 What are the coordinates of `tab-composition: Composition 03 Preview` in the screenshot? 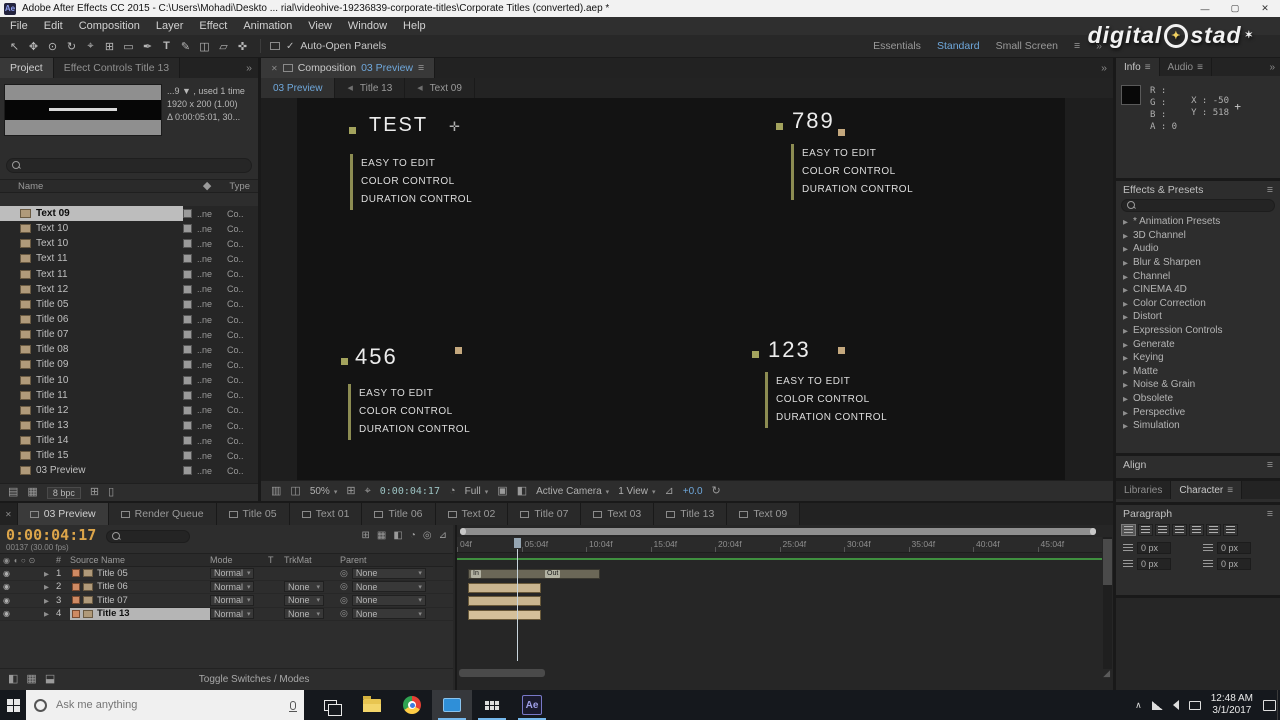 It's located at (348, 68).